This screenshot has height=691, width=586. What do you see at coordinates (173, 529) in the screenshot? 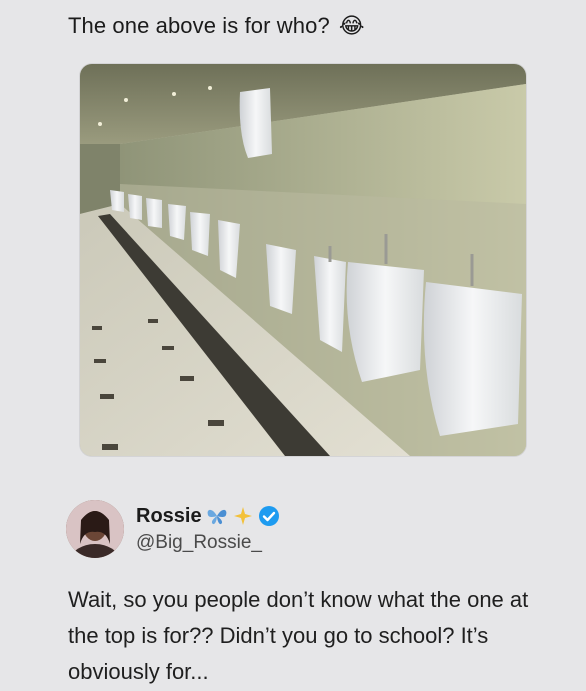
I see `tweet-author: Rossie @Big_Rossie_` at bounding box center [173, 529].